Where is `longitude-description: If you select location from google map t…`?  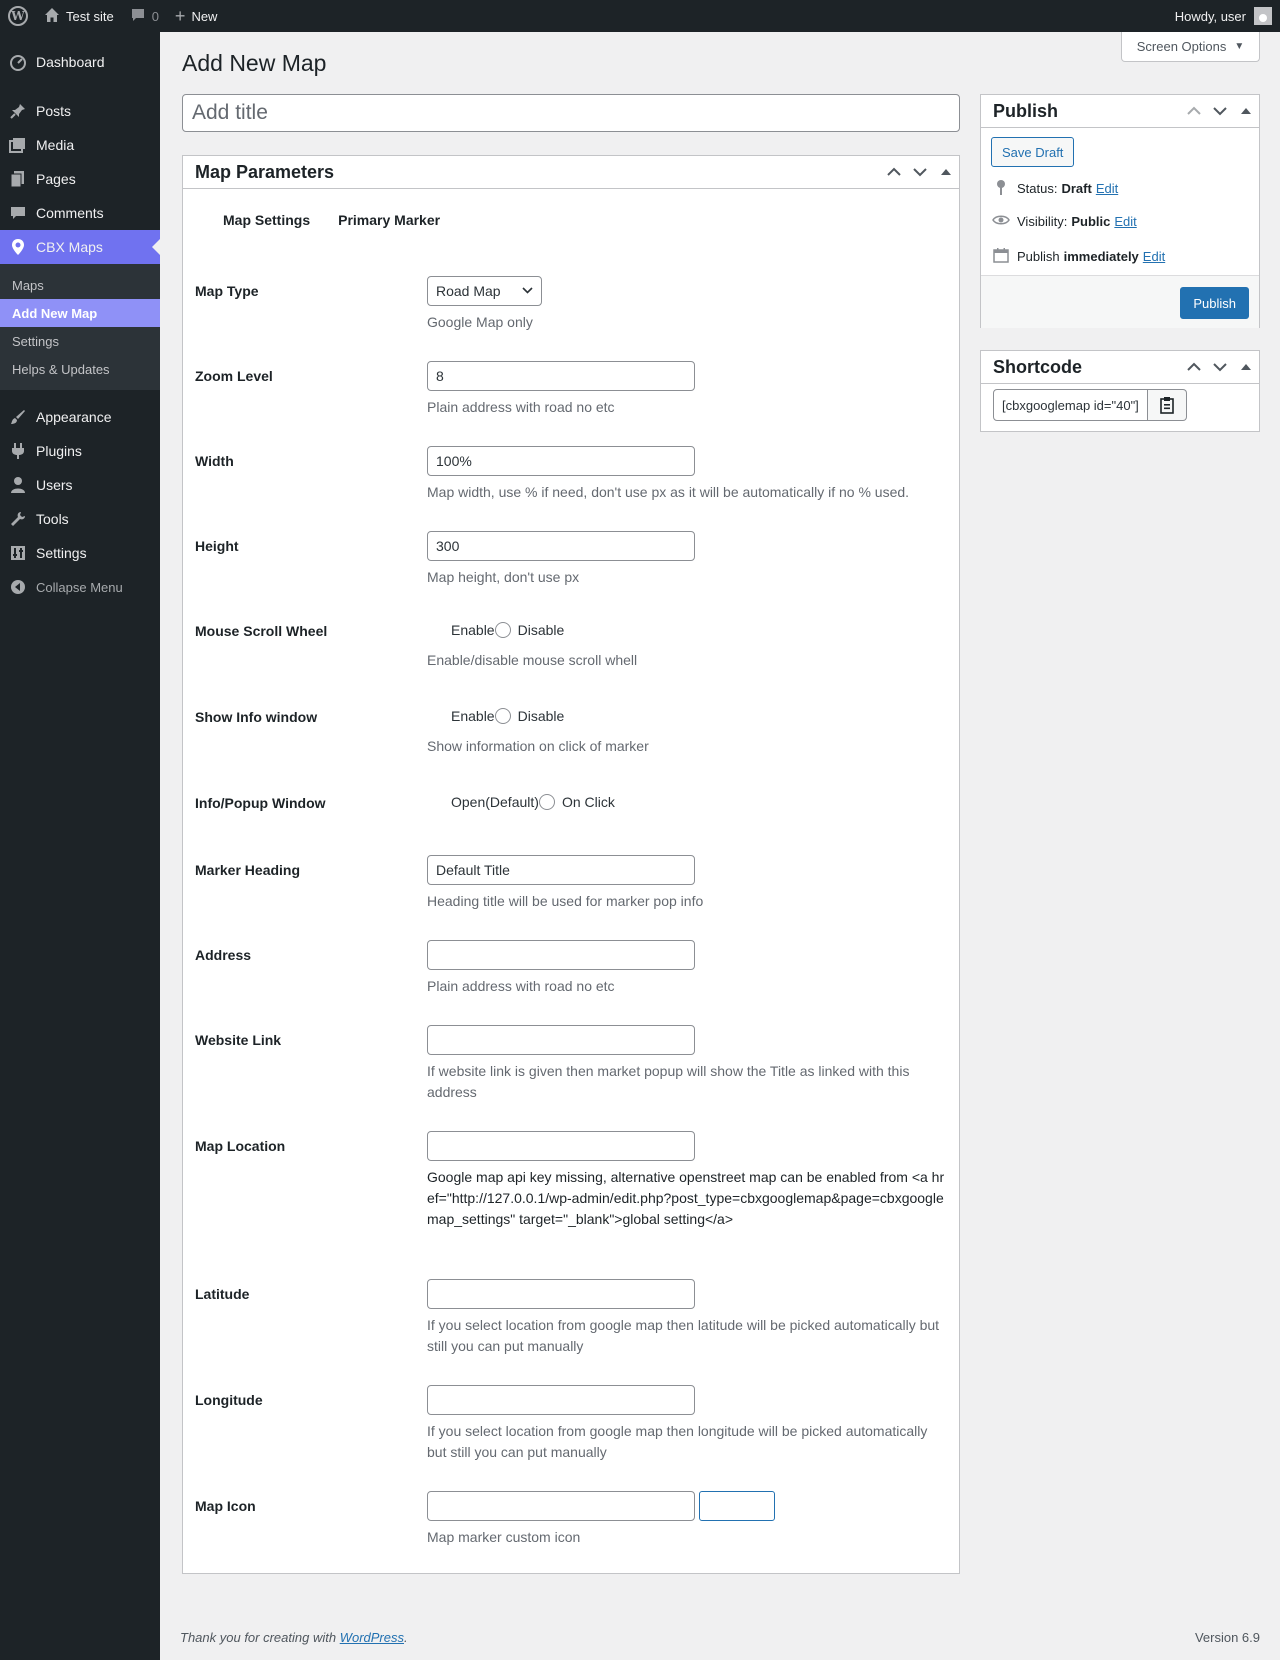 longitude-description: If you select location from google map t… is located at coordinates (677, 1441).